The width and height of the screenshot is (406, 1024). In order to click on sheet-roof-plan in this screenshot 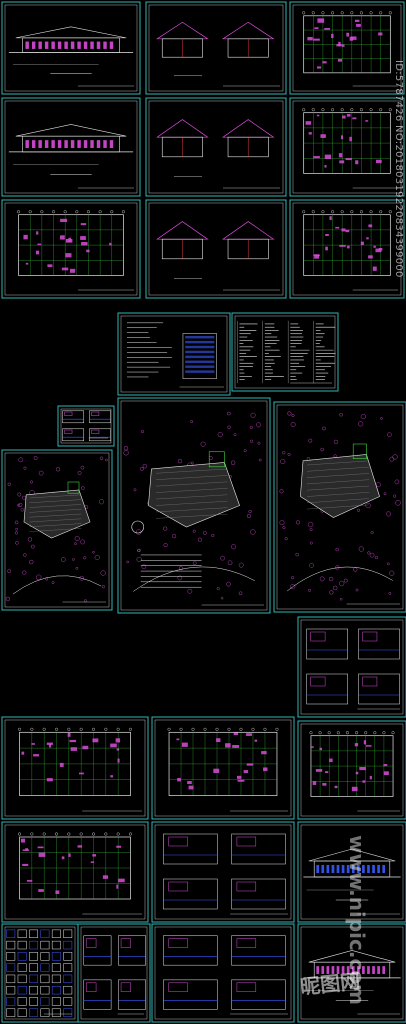, I will do `click(71, 249)`.